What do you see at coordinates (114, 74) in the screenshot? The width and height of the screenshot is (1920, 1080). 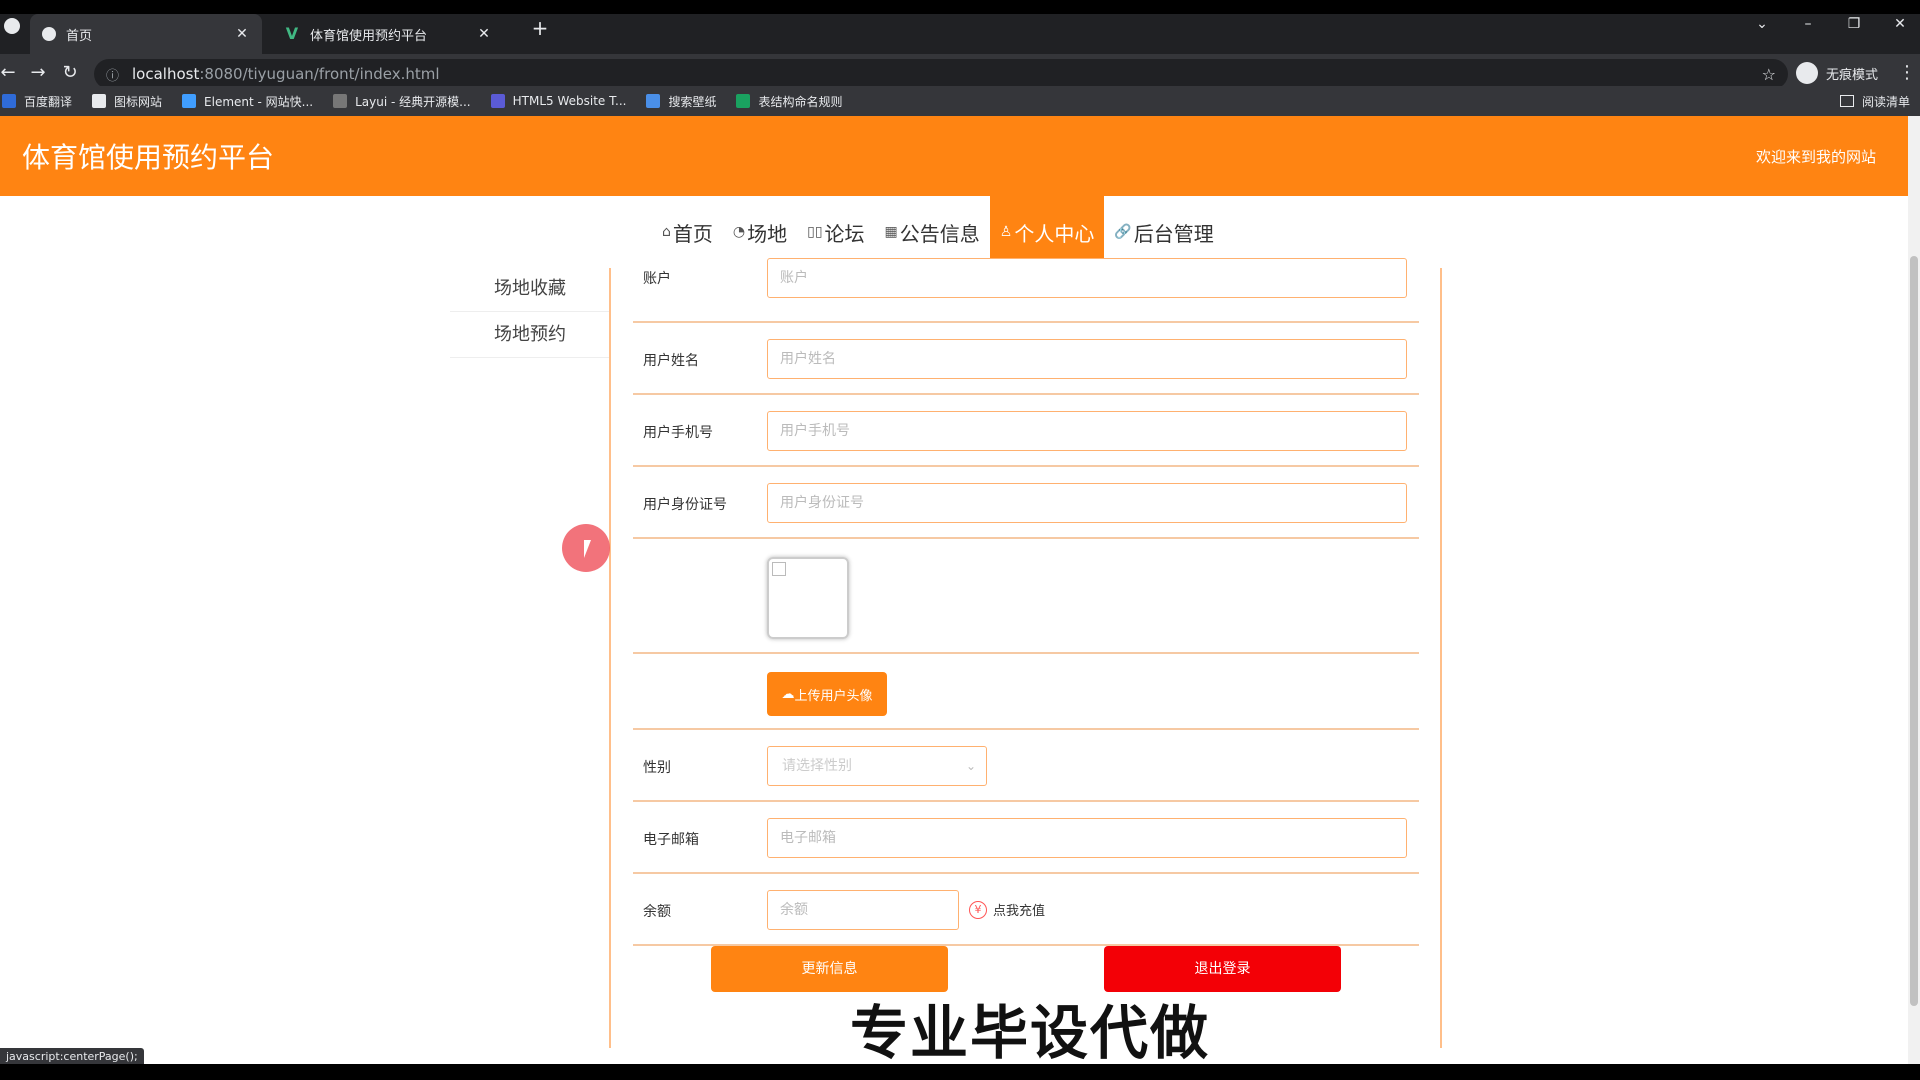 I see `info-icon: ⓘ` at bounding box center [114, 74].